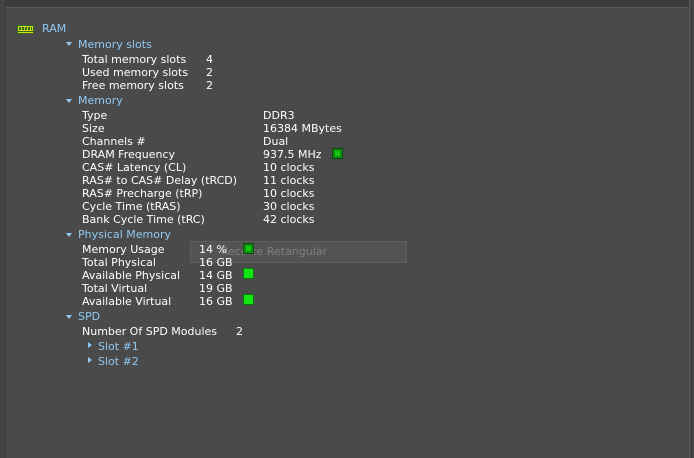 The height and width of the screenshot is (458, 694). What do you see at coordinates (3, 229) in the screenshot?
I see `window-left-edge` at bounding box center [3, 229].